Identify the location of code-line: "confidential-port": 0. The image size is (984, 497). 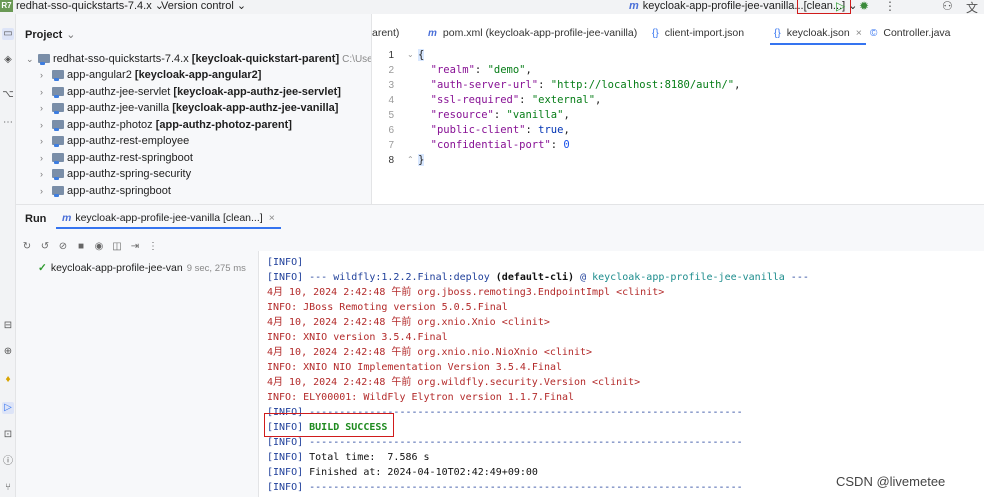
(494, 145).